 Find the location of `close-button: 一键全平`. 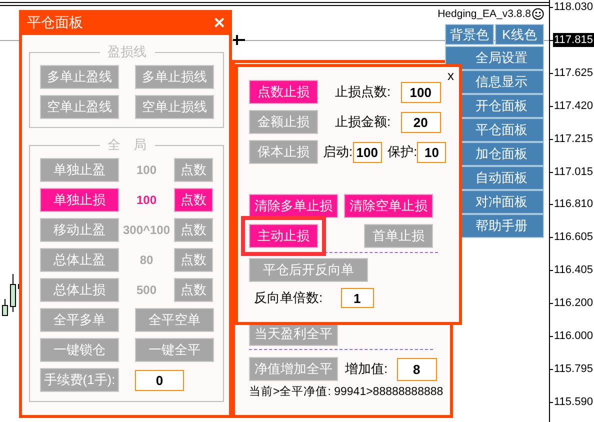

close-button: 一键全平 is located at coordinates (174, 350).